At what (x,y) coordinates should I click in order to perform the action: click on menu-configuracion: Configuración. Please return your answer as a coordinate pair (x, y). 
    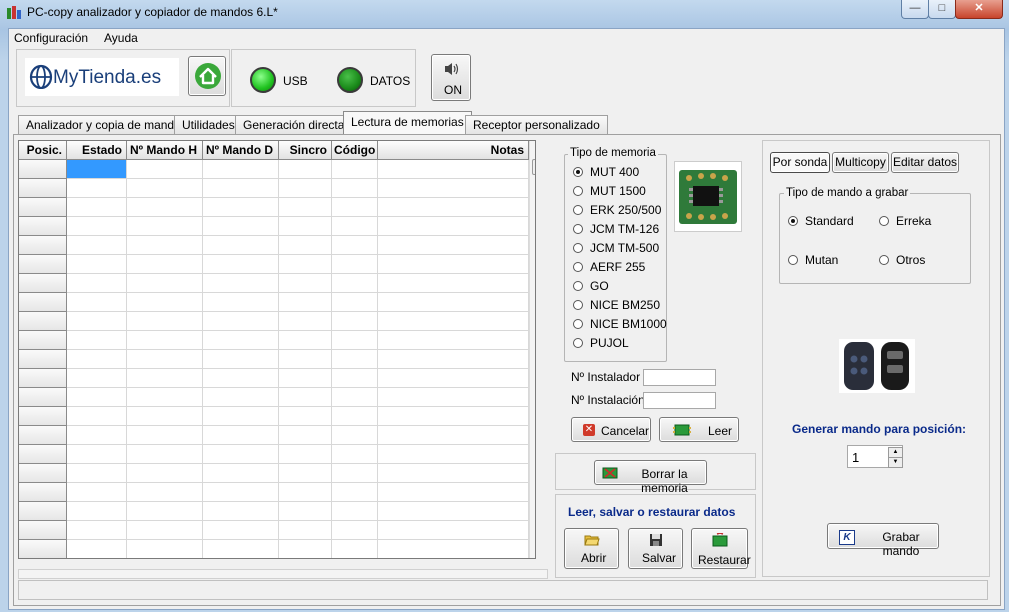
    Looking at the image, I should click on (51, 38).